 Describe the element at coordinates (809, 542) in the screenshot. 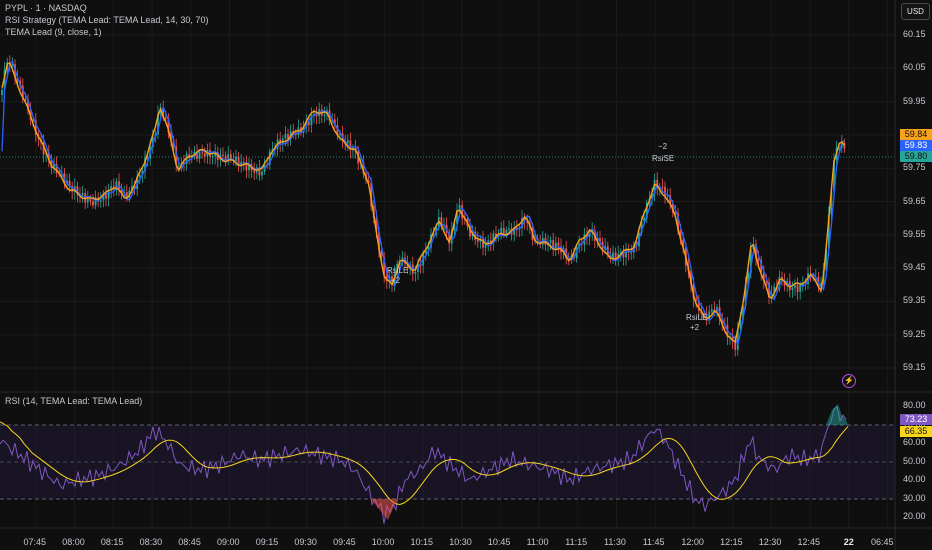

I see `time-tick: 12:45` at that location.